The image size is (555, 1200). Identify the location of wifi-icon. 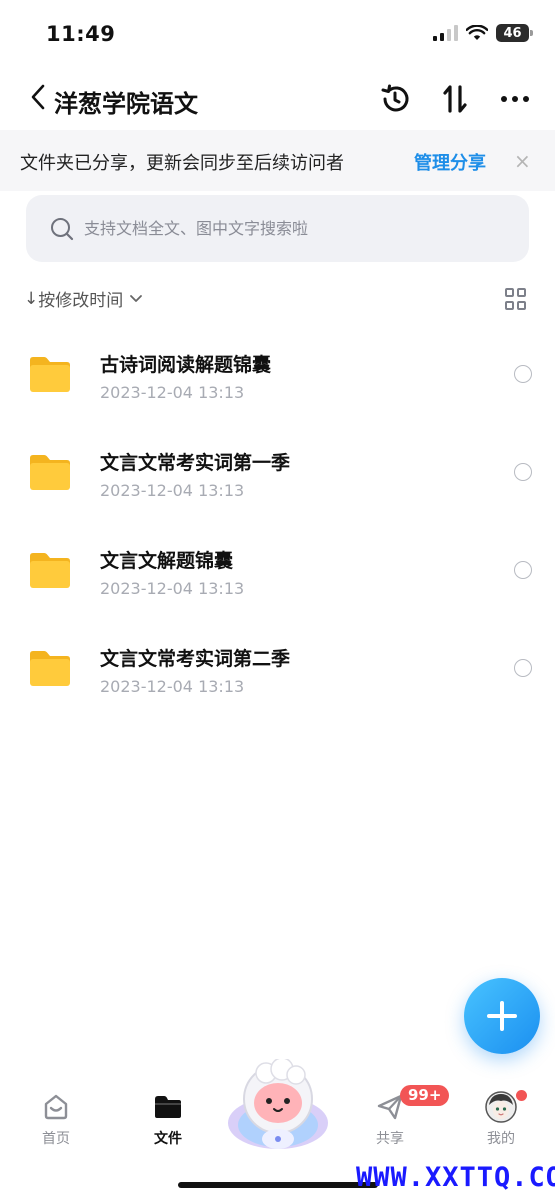
(477, 32).